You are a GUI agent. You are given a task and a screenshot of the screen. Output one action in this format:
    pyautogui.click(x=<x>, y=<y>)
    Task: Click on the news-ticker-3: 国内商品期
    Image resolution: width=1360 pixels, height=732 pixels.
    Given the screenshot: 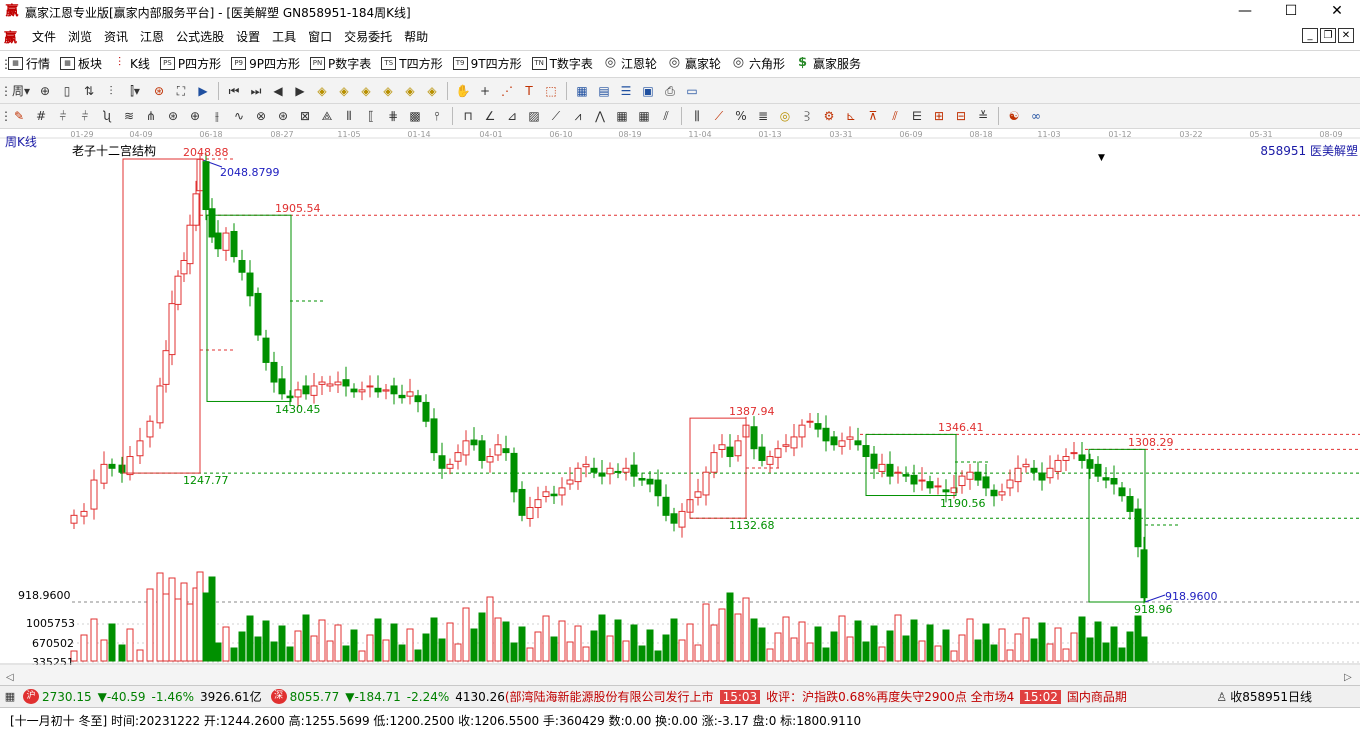 What is the action you would take?
    pyautogui.click(x=1097, y=696)
    